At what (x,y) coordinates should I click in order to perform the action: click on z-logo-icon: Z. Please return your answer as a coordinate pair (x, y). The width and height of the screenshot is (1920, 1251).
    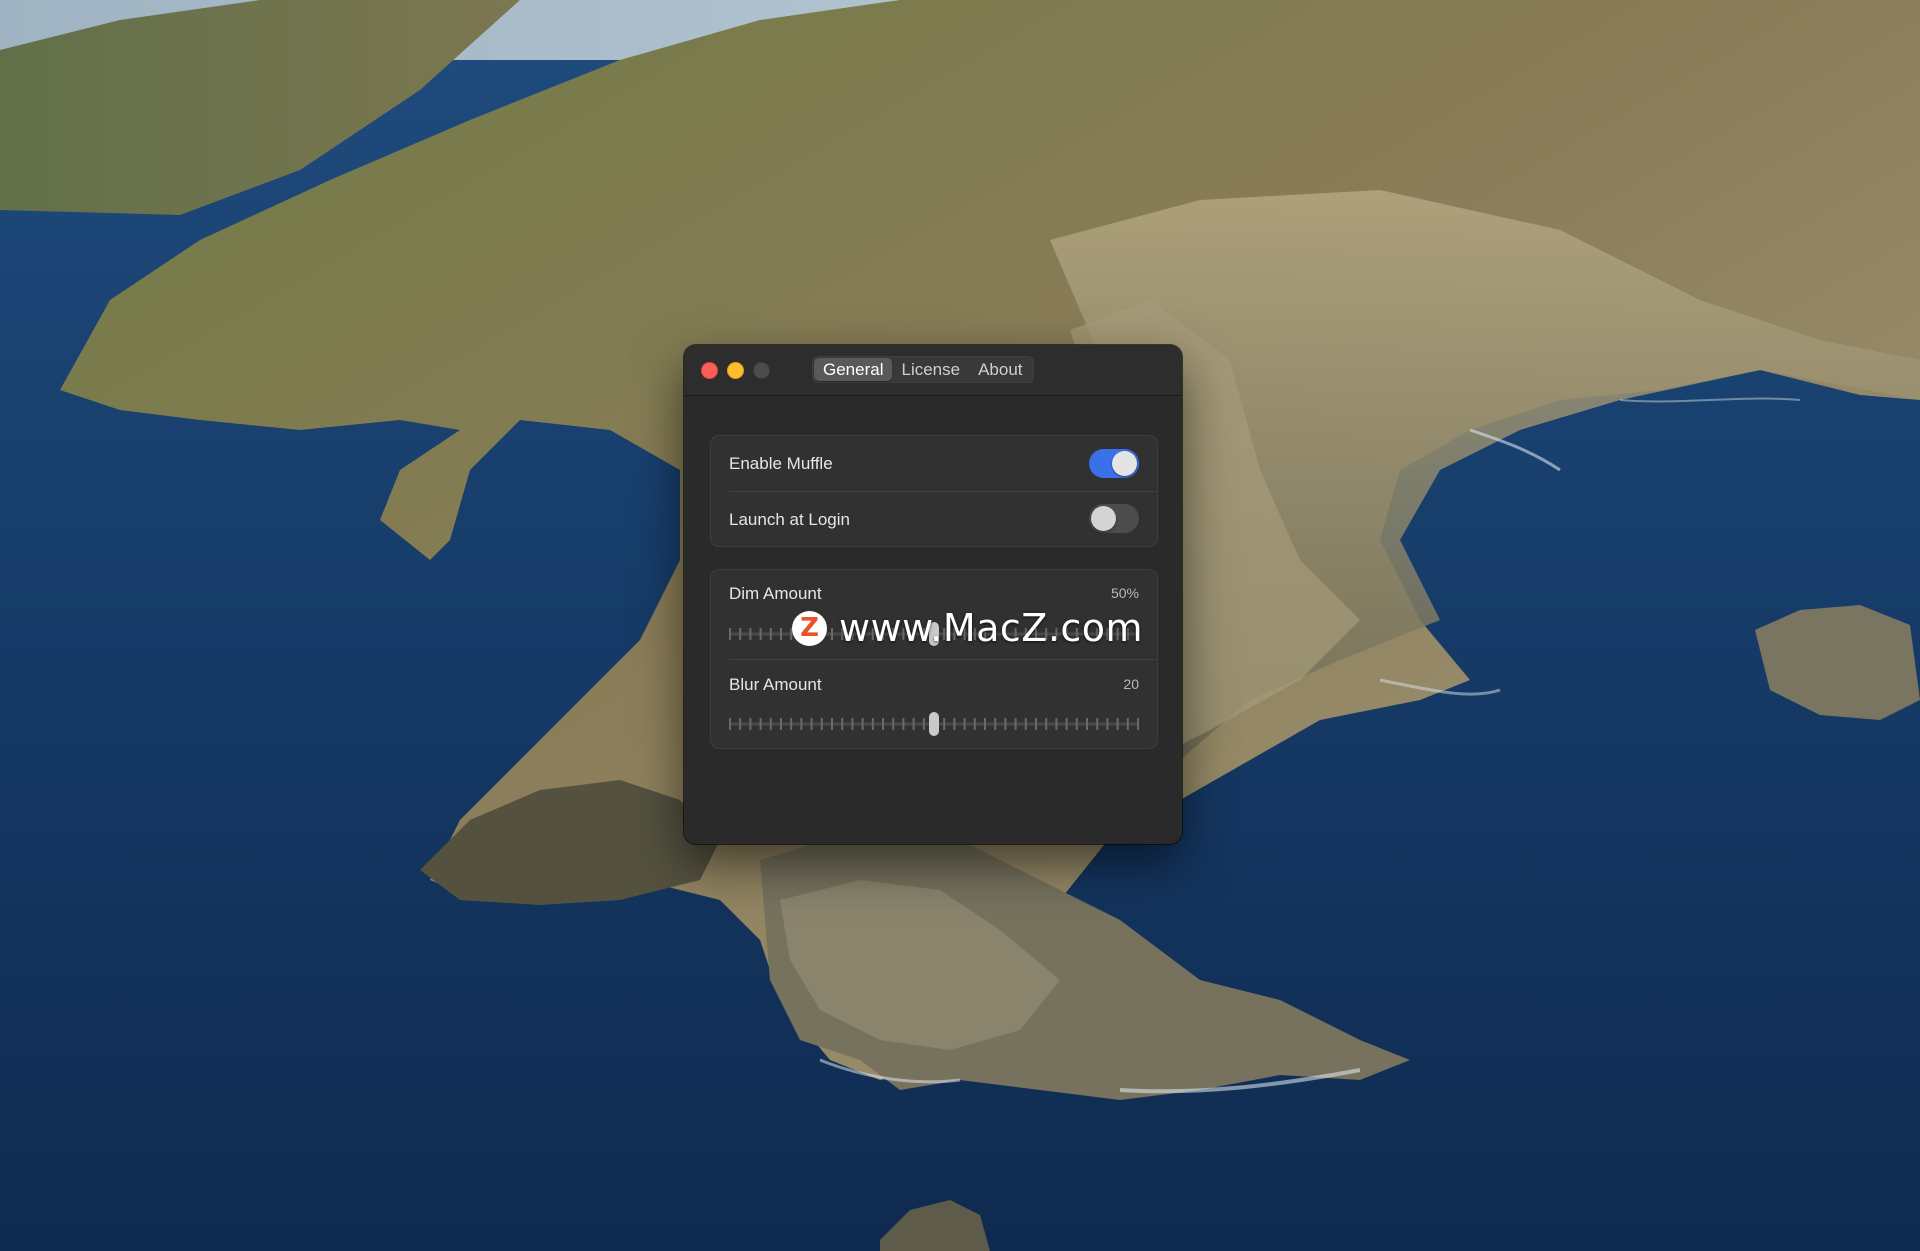
    Looking at the image, I should click on (809, 628).